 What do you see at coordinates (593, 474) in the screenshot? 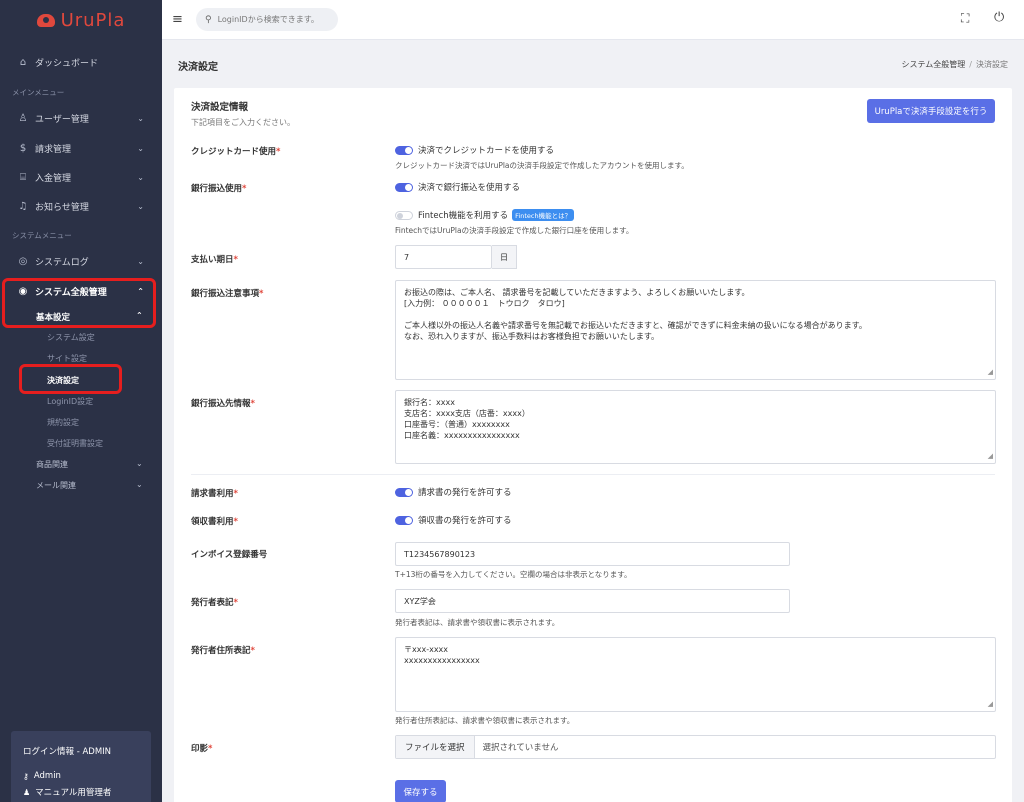
I see `section-divider` at bounding box center [593, 474].